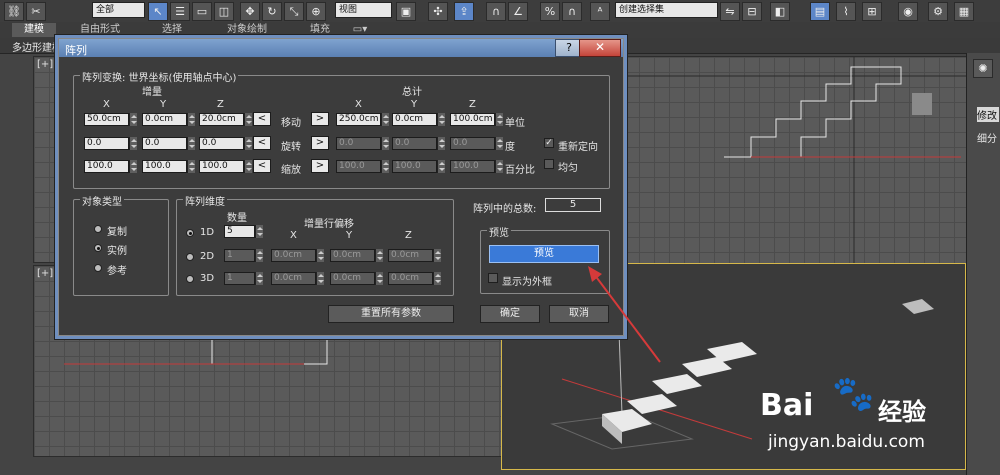 This screenshot has width=1000, height=475. Describe the element at coordinates (316, 11) in the screenshot. I see `place-icon: ⊕` at that location.